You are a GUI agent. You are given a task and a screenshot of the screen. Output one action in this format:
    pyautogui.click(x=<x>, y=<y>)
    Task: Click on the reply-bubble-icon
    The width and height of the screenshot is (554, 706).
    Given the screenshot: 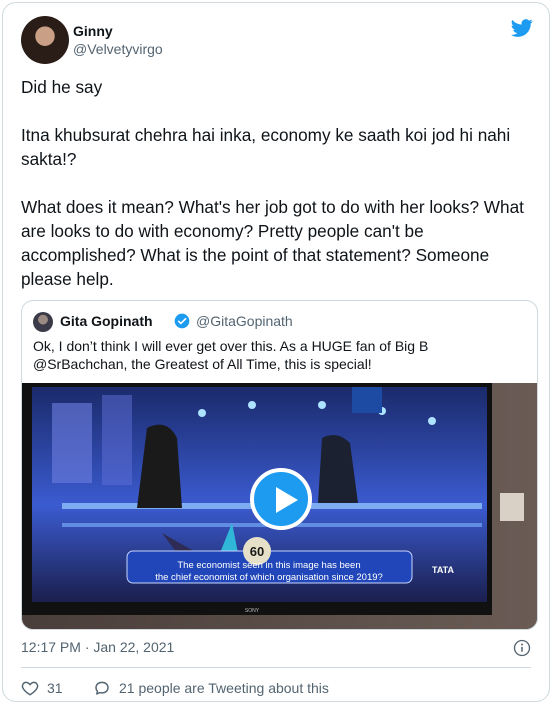 What is the action you would take?
    pyautogui.click(x=102, y=688)
    